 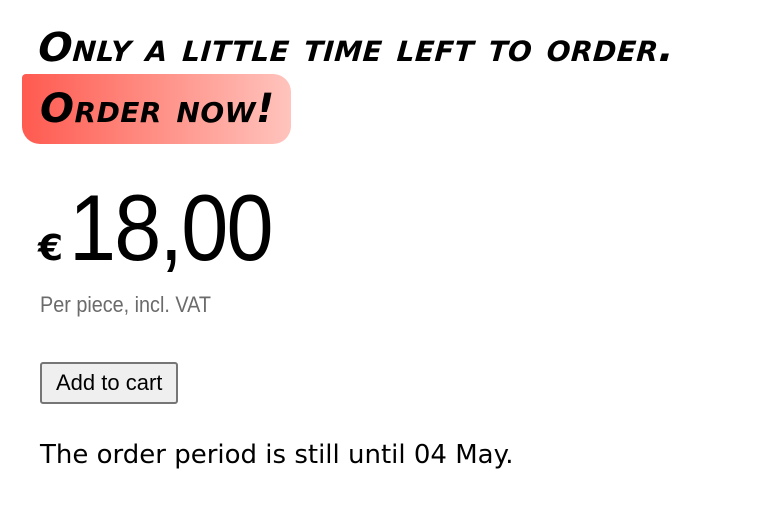 I want to click on order-now-banner: Order now!, so click(x=156, y=109).